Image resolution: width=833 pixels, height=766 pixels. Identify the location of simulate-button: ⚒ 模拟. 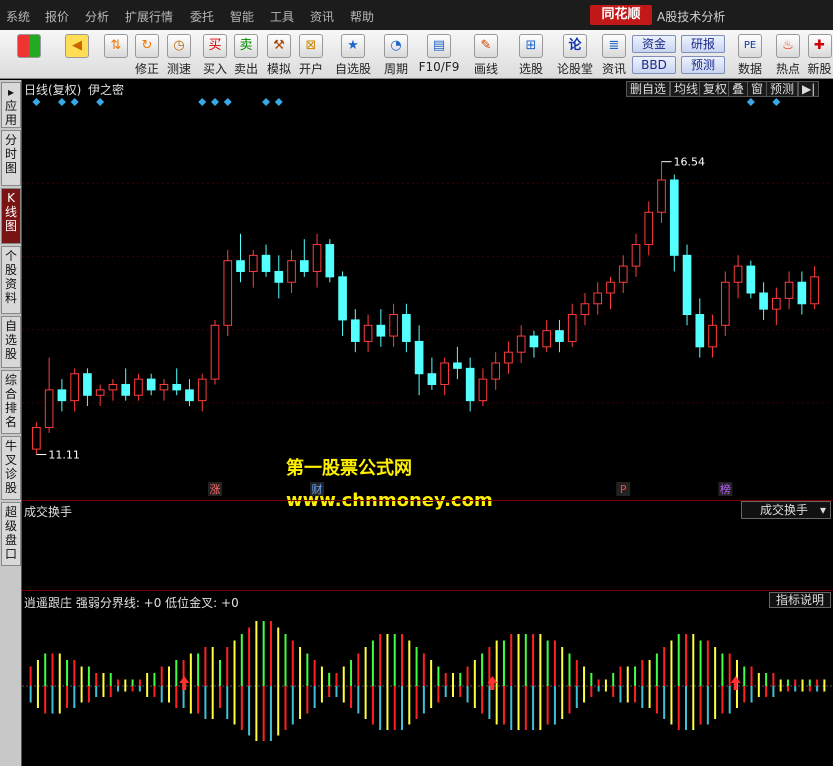
(279, 54).